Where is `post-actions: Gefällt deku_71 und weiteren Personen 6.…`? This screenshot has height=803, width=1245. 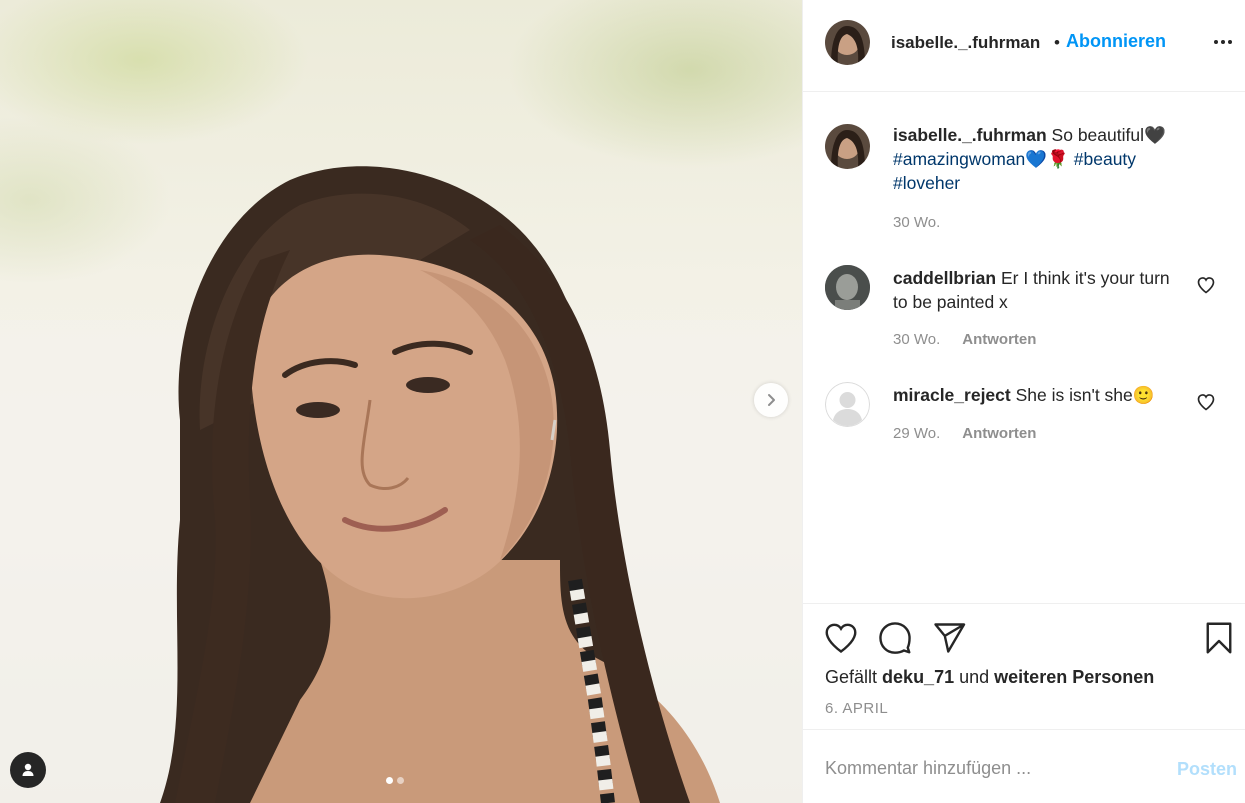
post-actions: Gefällt deku_71 und weiteren Personen 6.… is located at coordinates (1024, 666).